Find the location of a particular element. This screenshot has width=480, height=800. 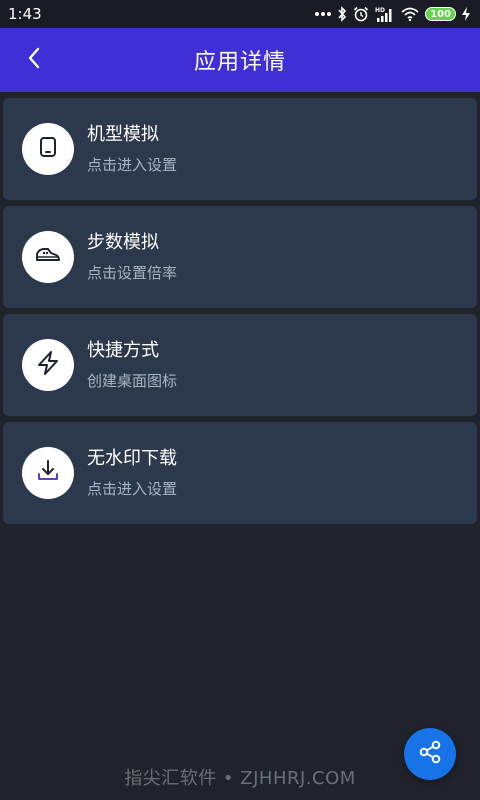

hd-signal-icon: HD is located at coordinates (385, 14).